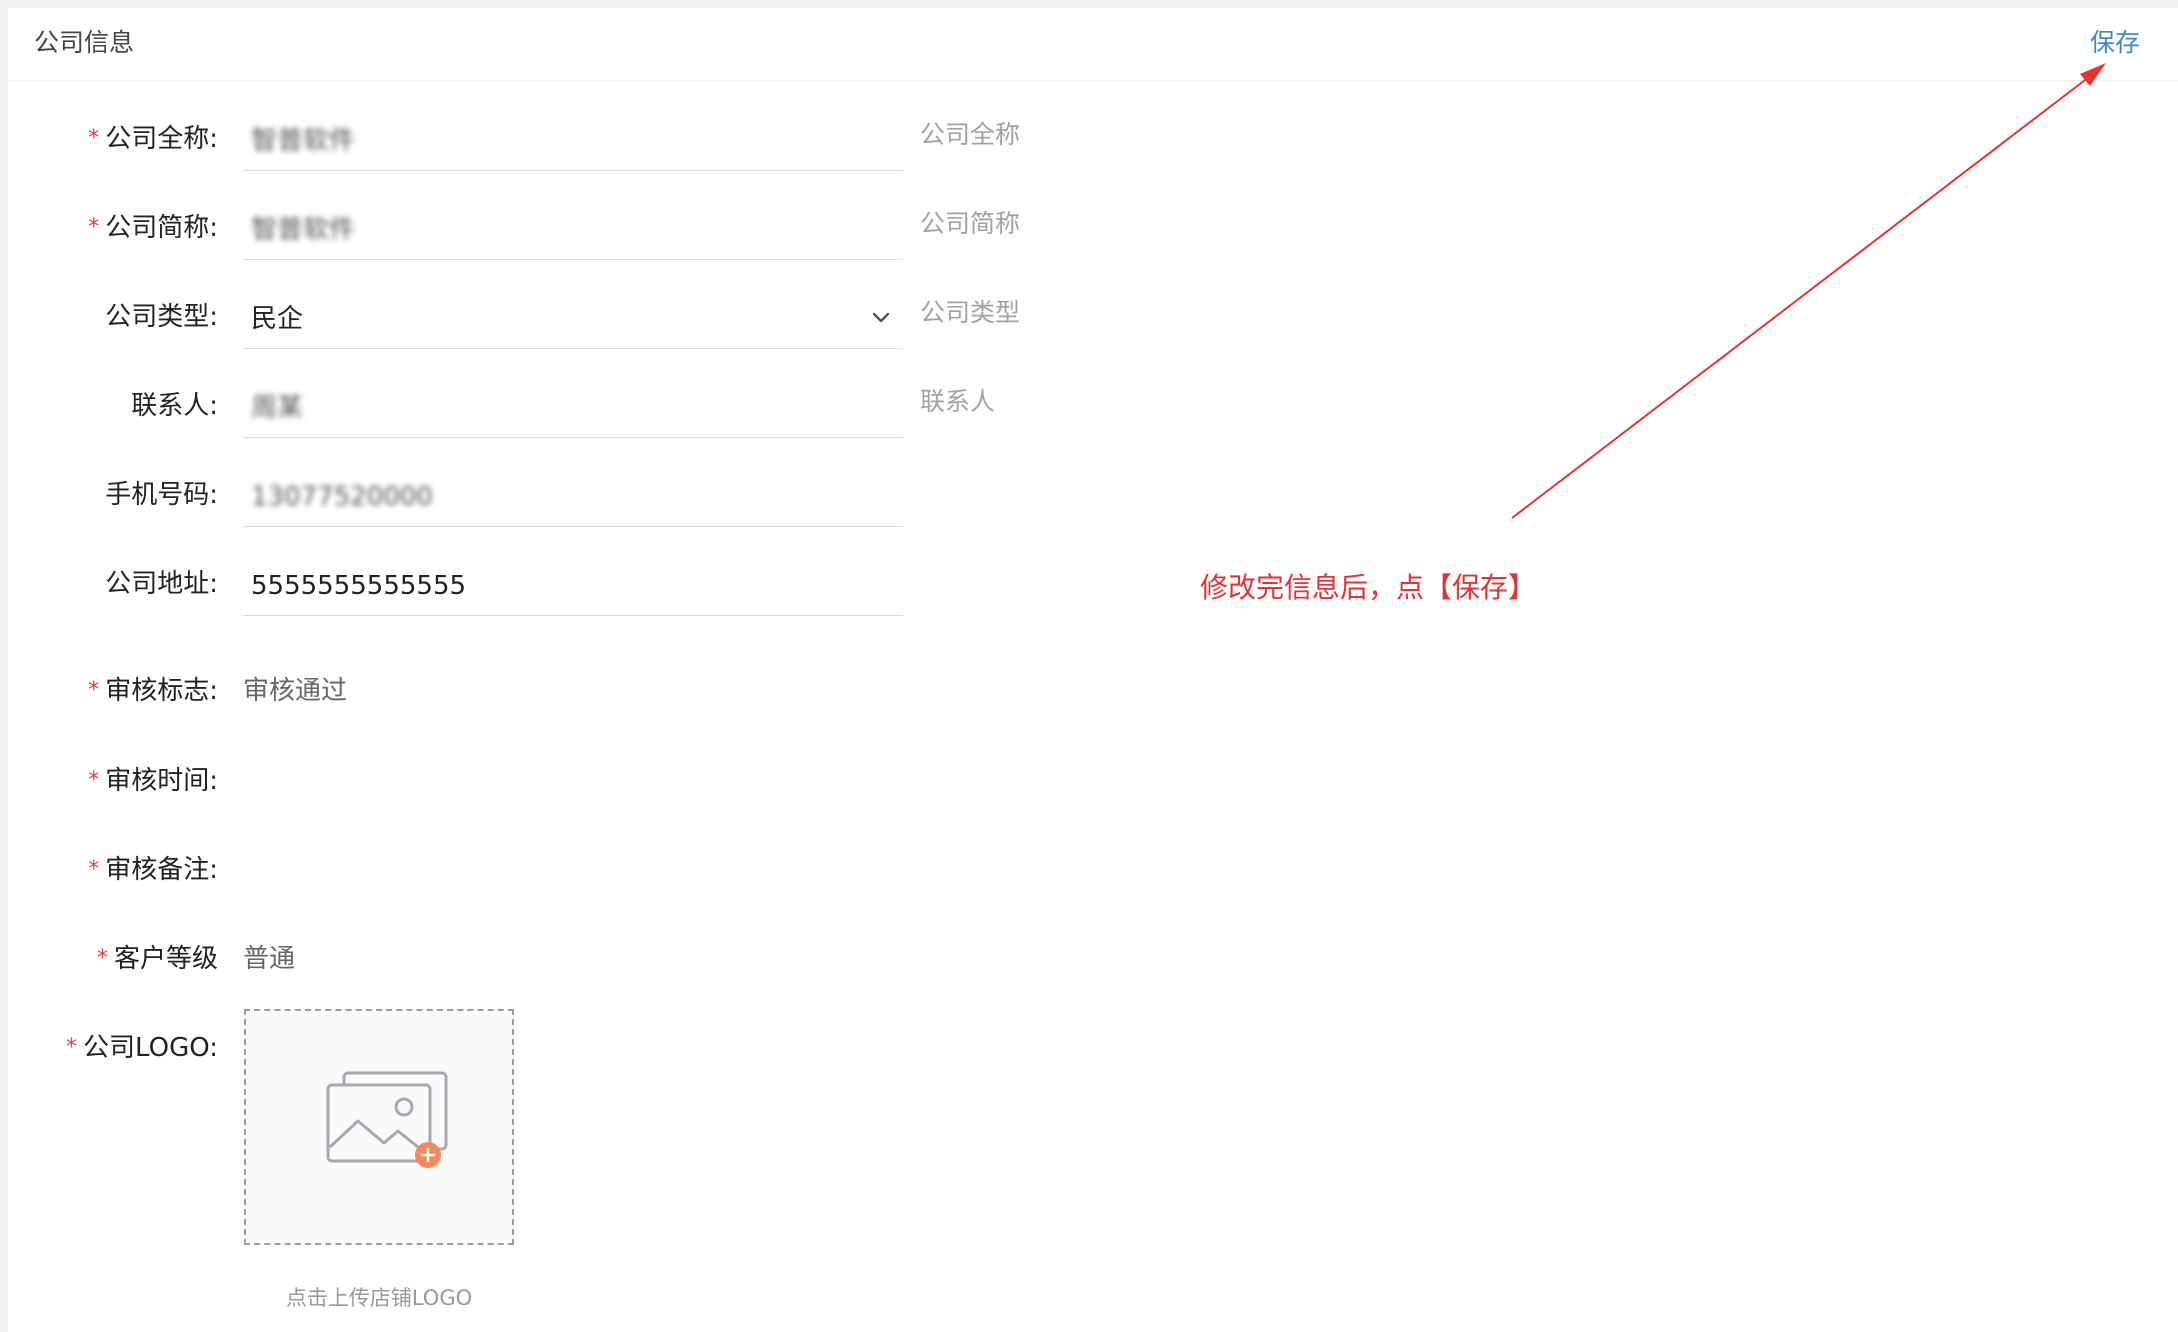  What do you see at coordinates (573, 138) in the screenshot?
I see `full-name-input: 智普软件` at bounding box center [573, 138].